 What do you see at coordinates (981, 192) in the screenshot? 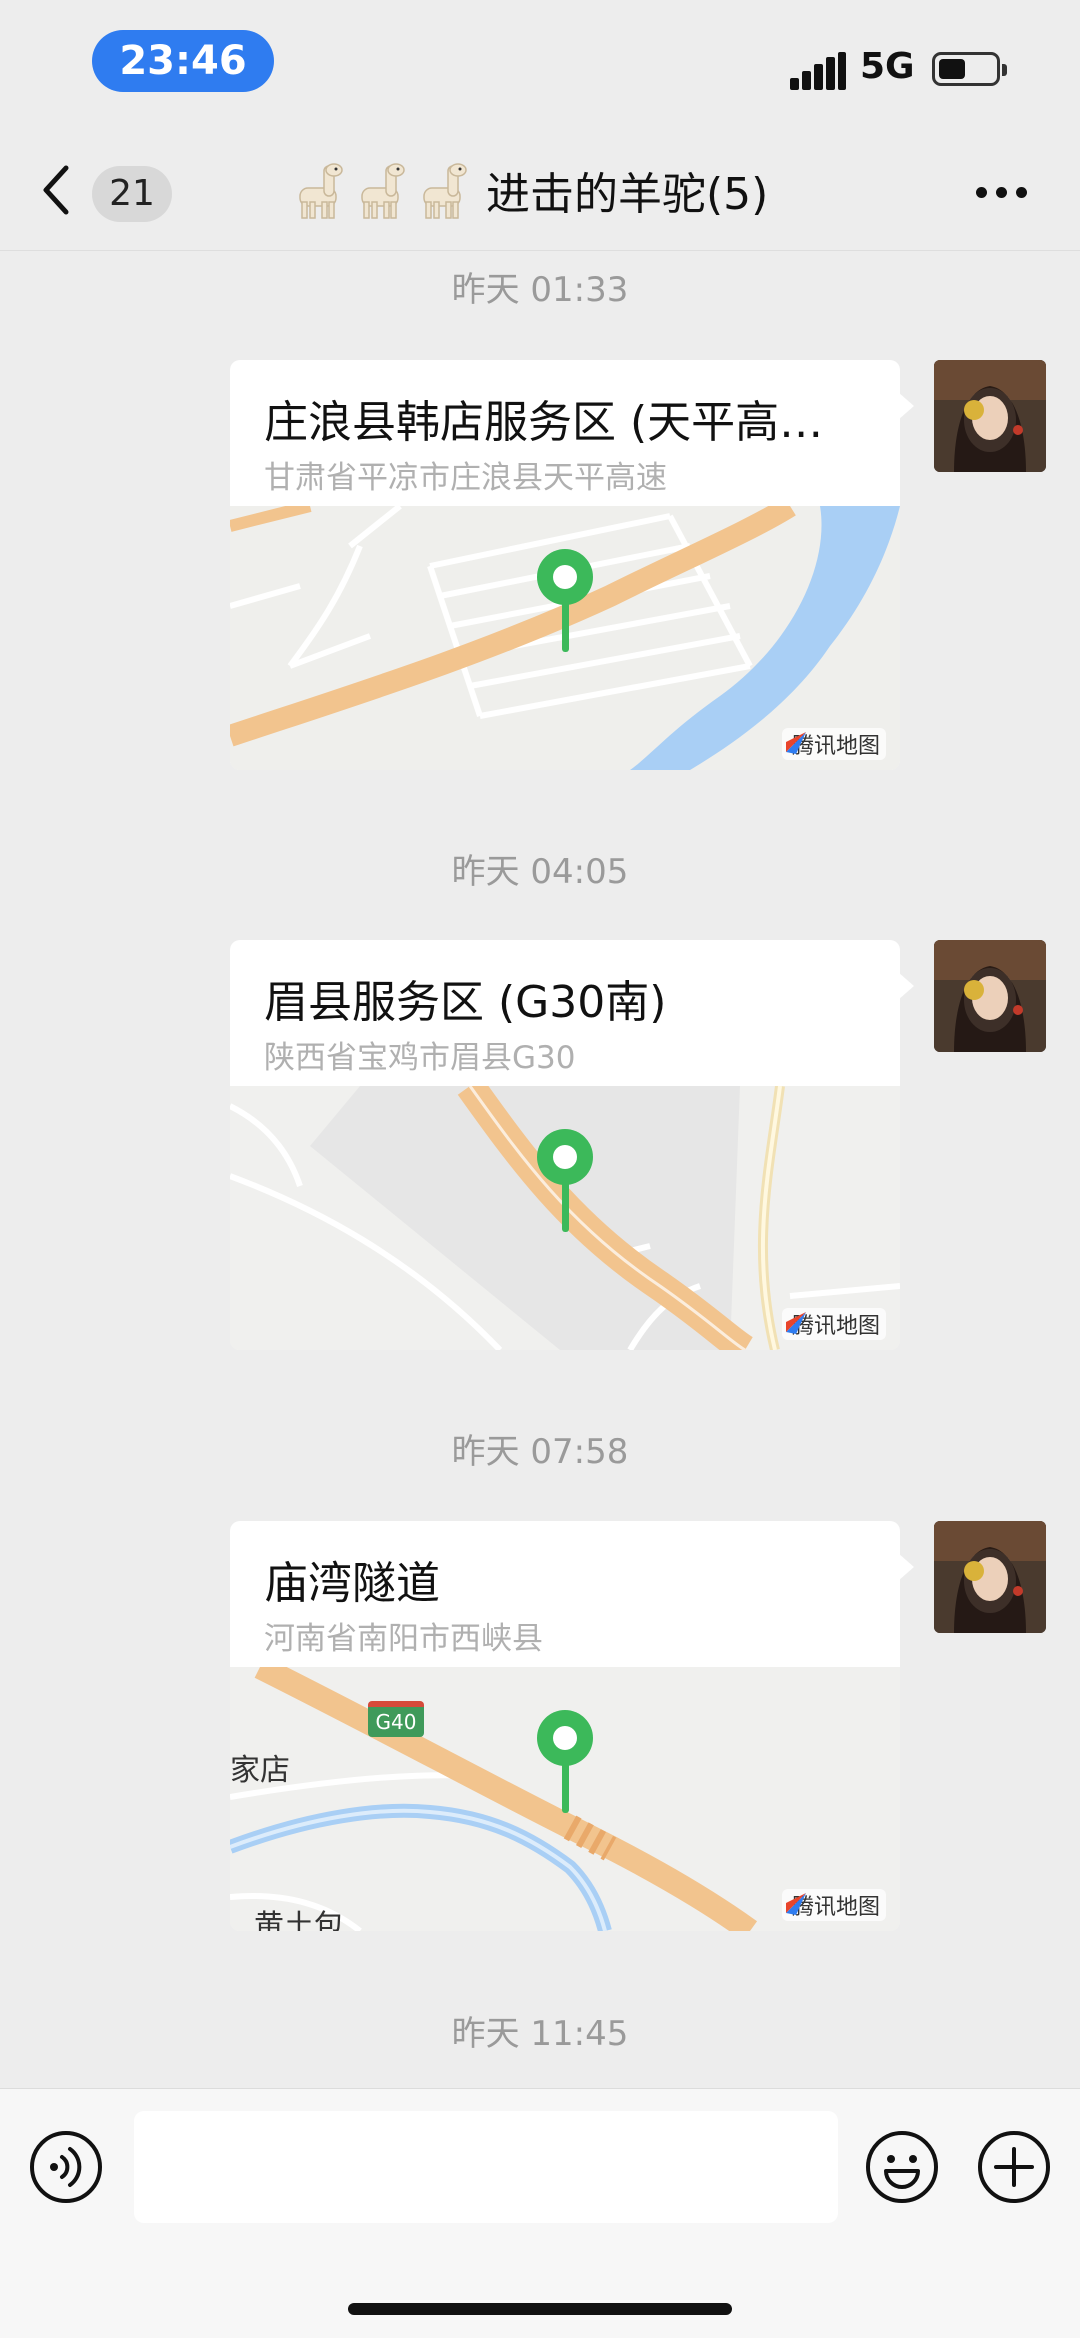
I see `more-icon` at bounding box center [981, 192].